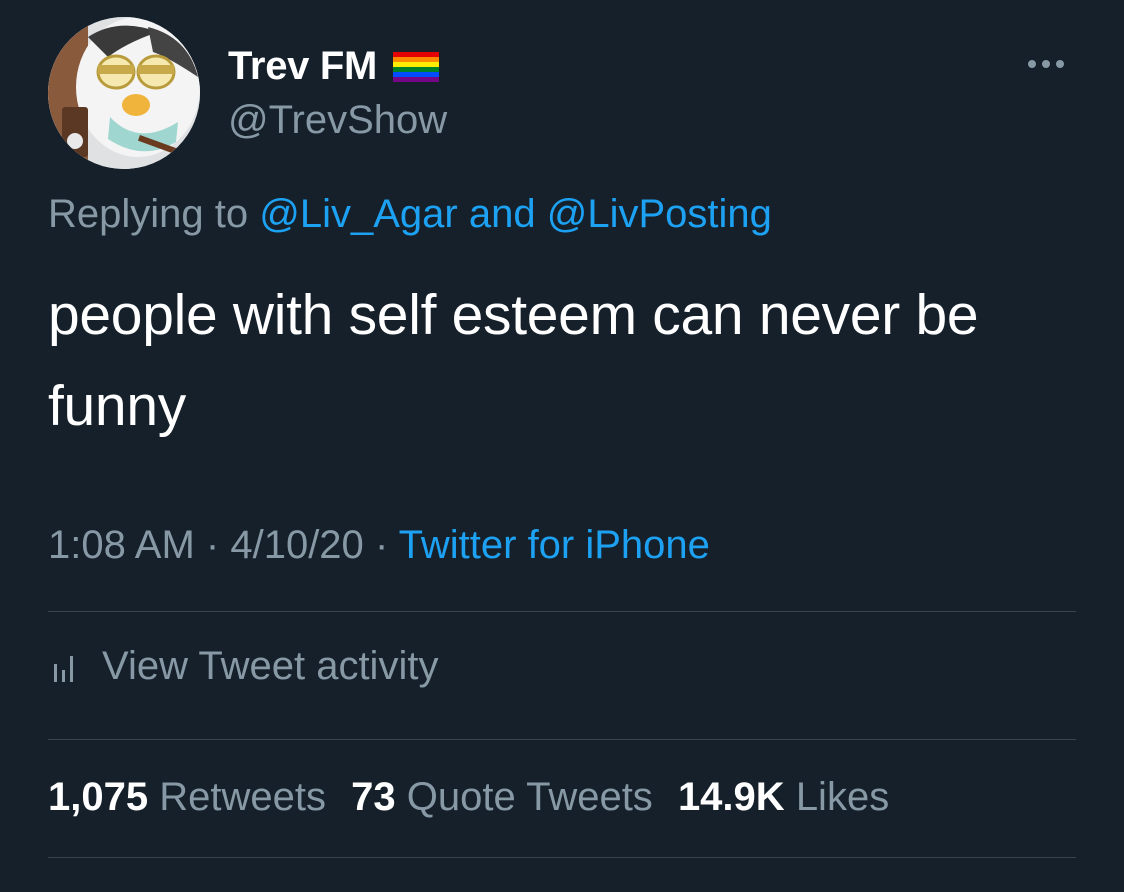 This screenshot has height=892, width=1124. Describe the element at coordinates (529, 797) in the screenshot. I see `quote-tweets-label: Quote Tweets` at that location.